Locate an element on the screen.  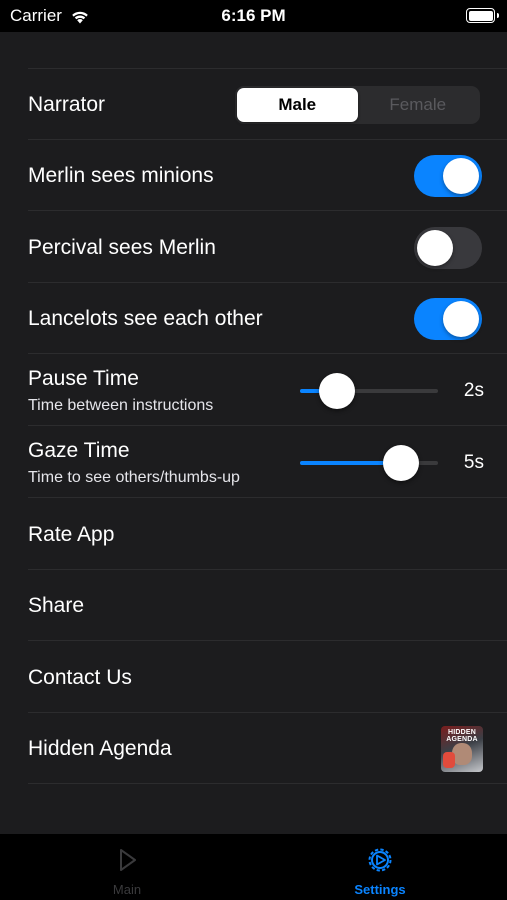
lancelots-see-each-other-toggle is located at coordinates (448, 318).